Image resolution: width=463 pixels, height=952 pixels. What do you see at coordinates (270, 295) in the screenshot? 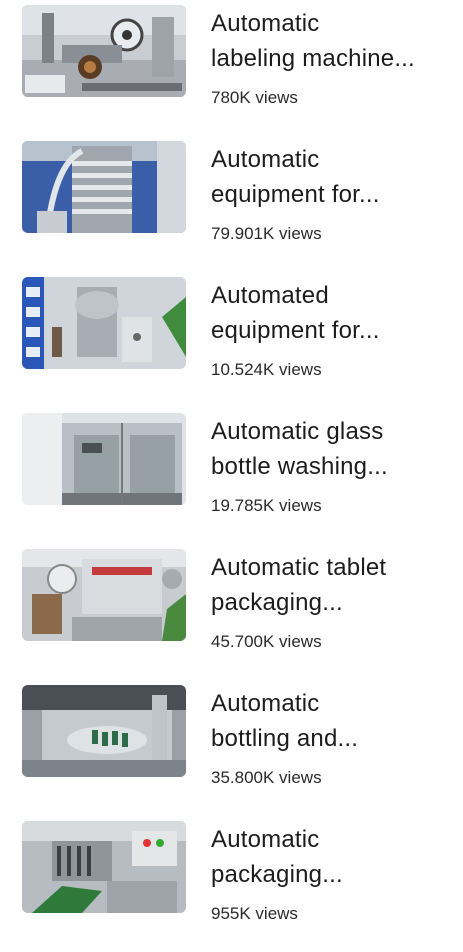
I see `video-title-line: Automated` at bounding box center [270, 295].